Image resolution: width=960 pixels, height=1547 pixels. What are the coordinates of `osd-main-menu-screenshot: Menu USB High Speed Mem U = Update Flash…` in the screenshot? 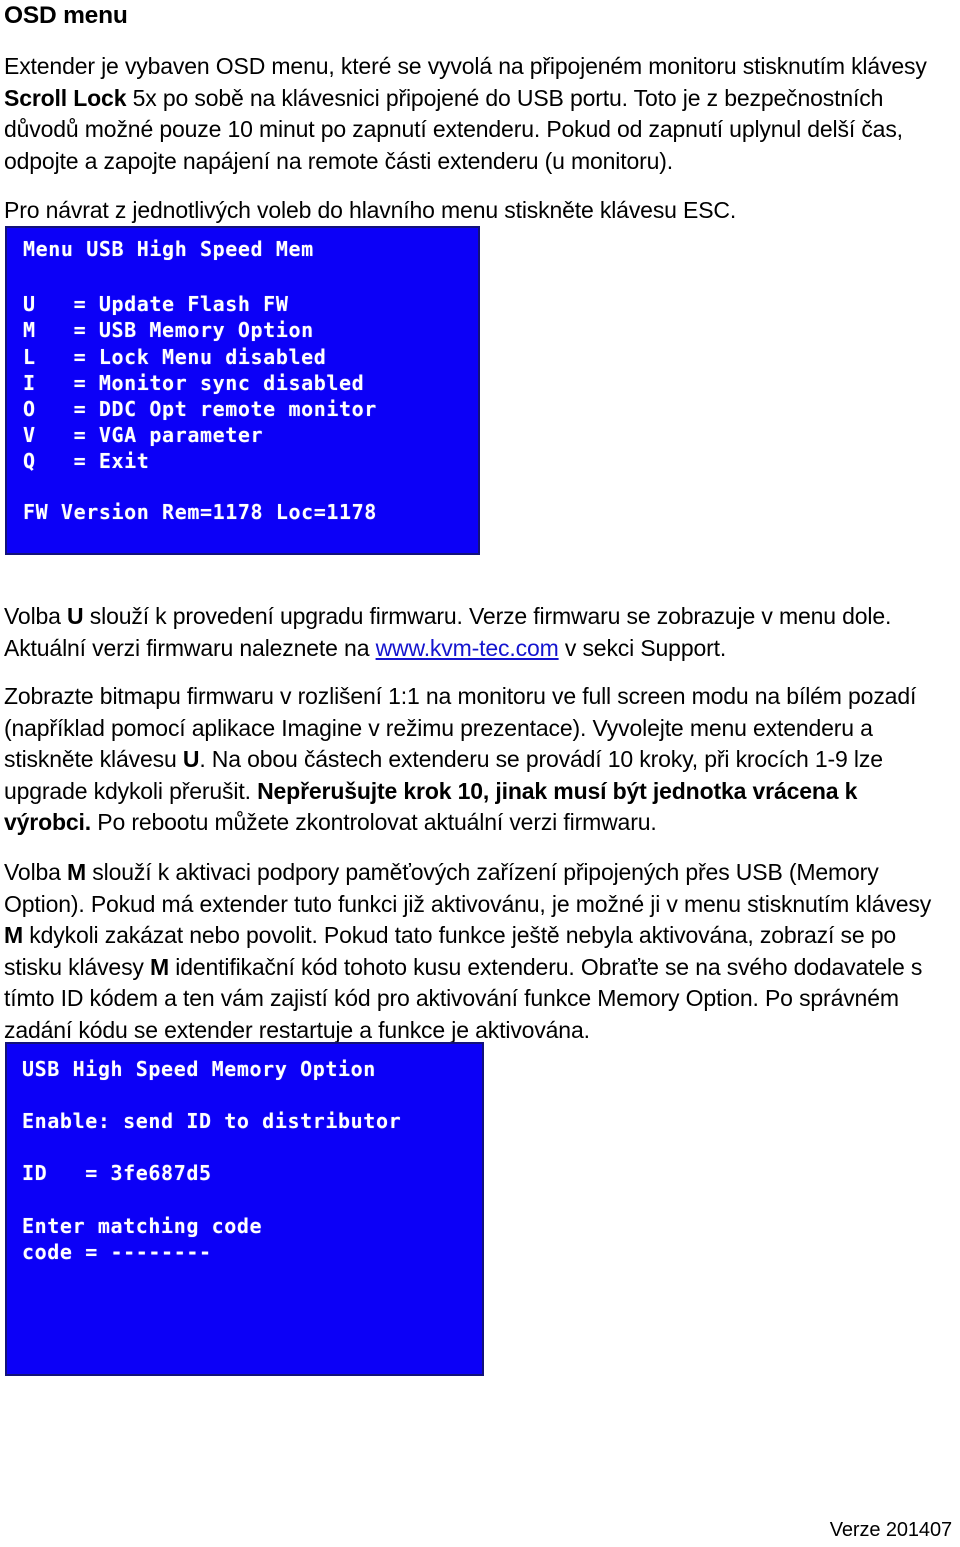 It's located at (242, 390).